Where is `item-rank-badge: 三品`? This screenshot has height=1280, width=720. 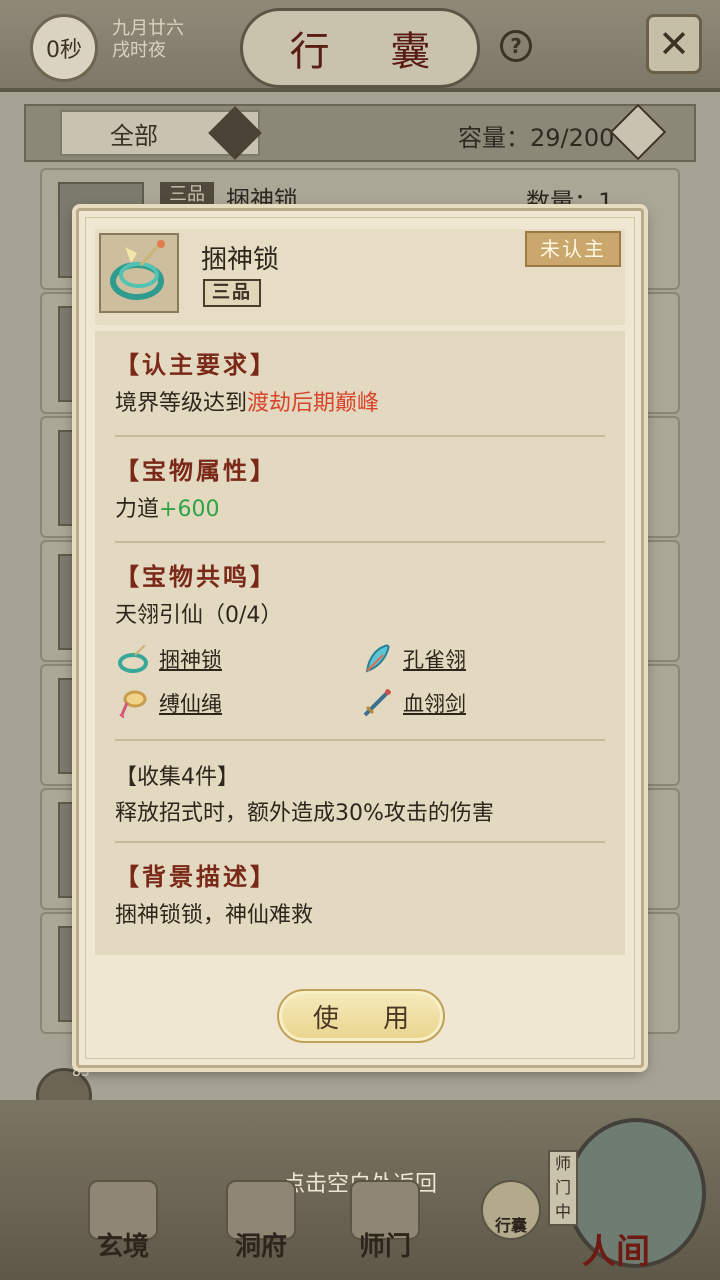 item-rank-badge: 三品 is located at coordinates (232, 293).